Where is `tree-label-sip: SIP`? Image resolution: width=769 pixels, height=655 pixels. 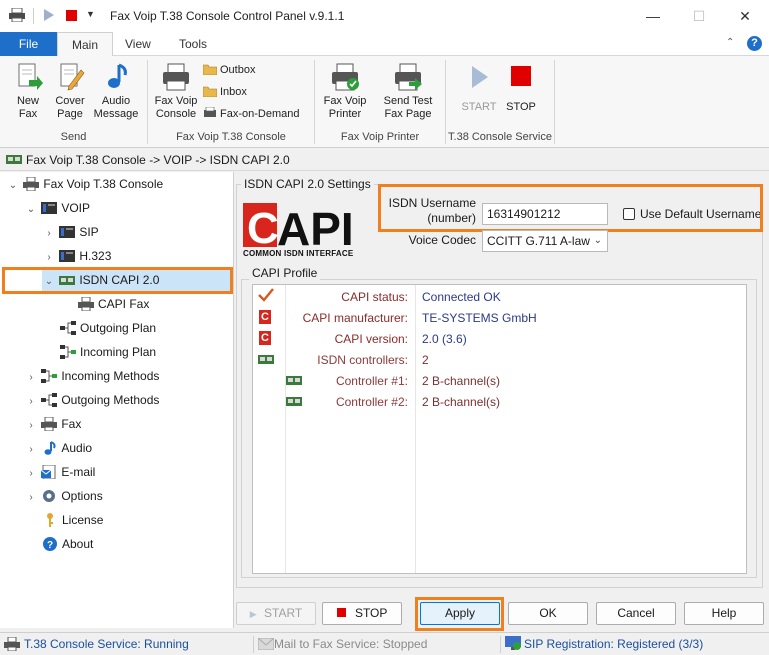 tree-label-sip: SIP is located at coordinates (89, 232).